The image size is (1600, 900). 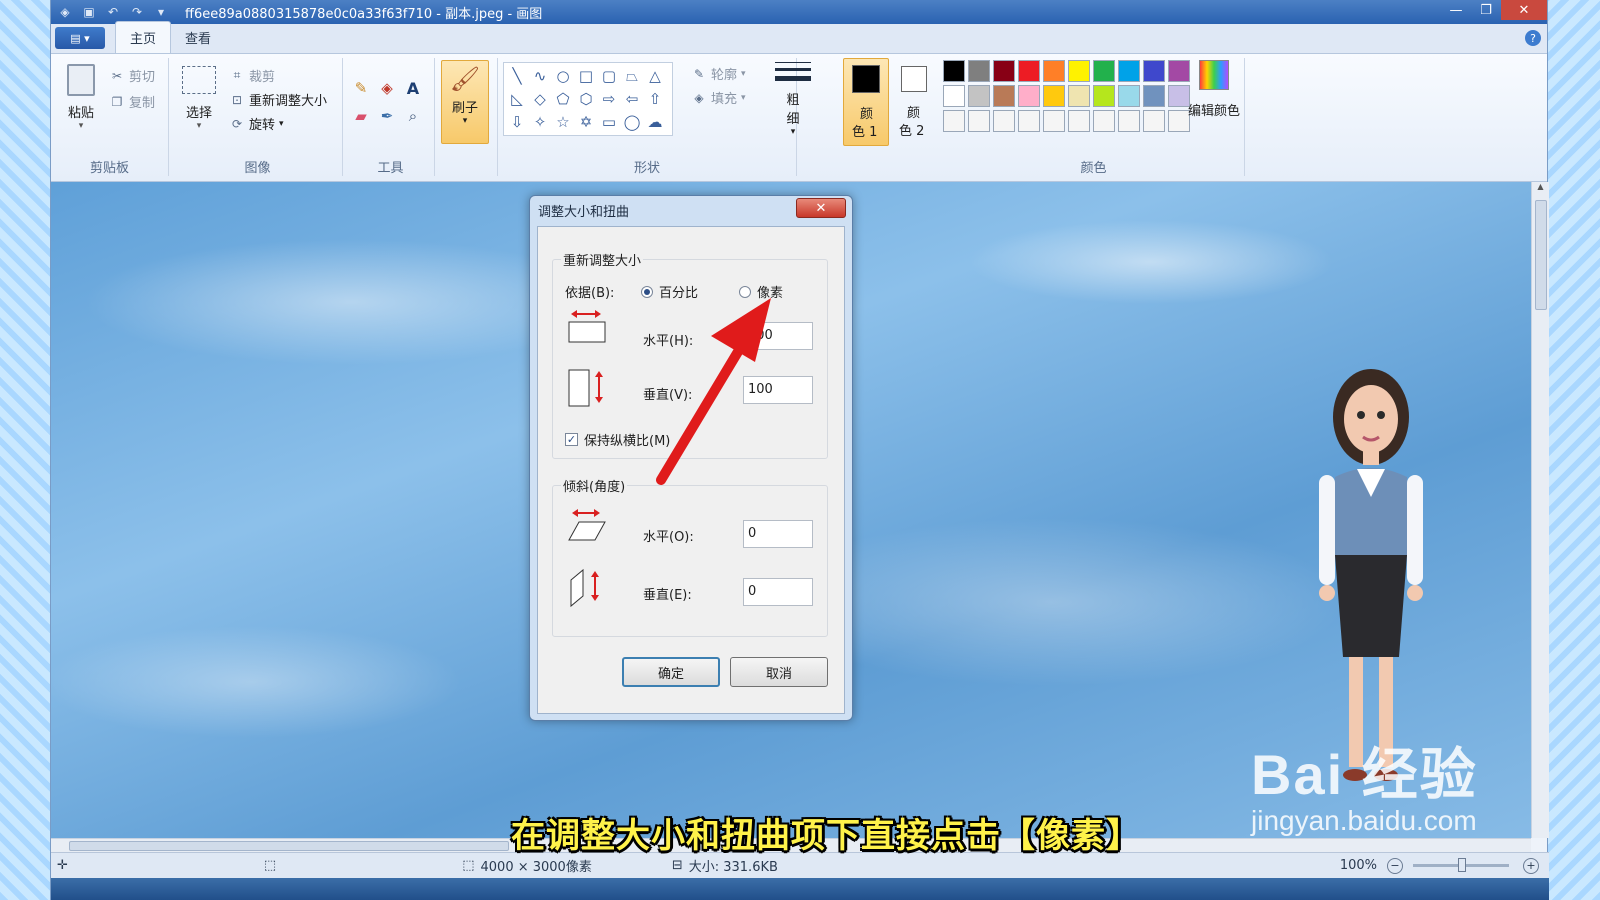 I want to click on down-arrow-shape-icon: ⇩, so click(x=517, y=122).